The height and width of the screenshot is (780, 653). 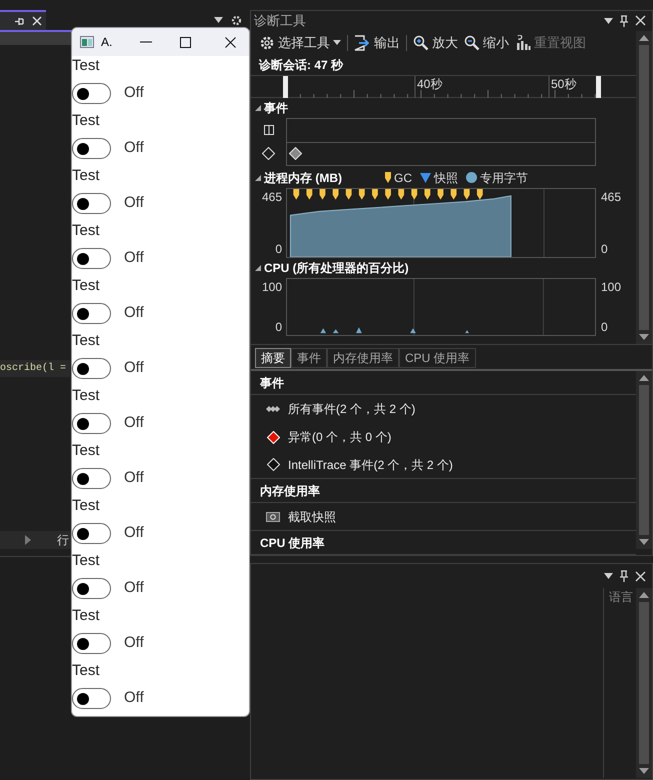 I want to click on section-header: 内存使用率, so click(x=290, y=491).